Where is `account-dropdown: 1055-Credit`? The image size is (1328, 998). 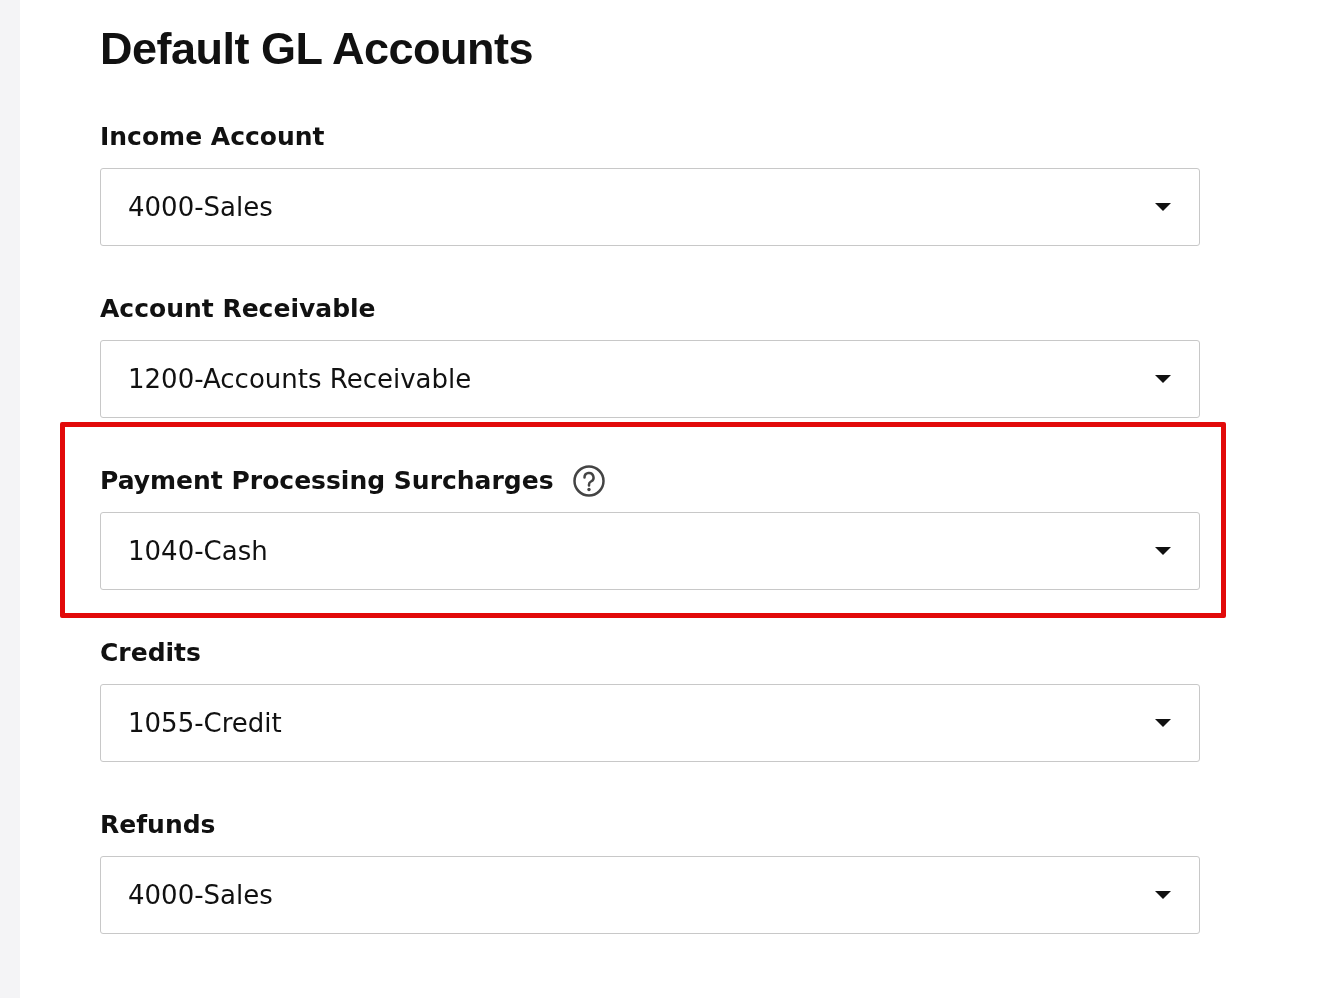
account-dropdown: 1055-Credit is located at coordinates (650, 723).